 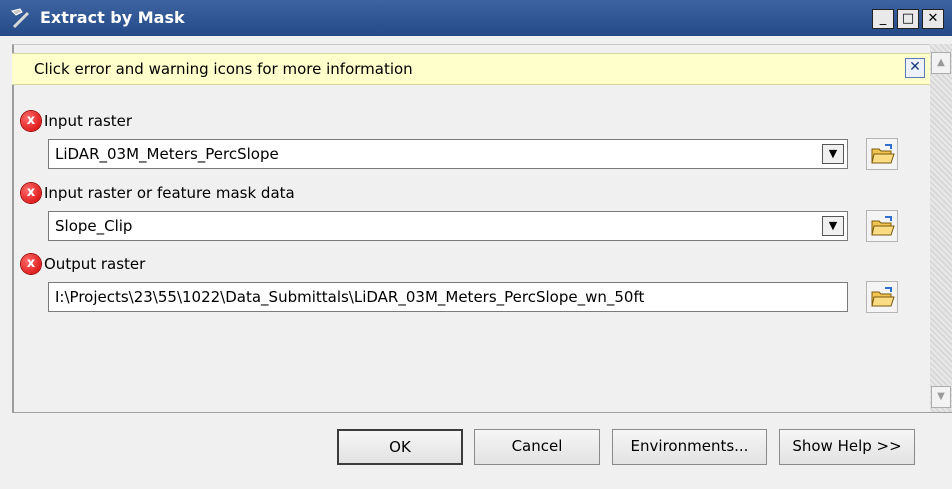 I want to click on maximize-button: □, so click(x=908, y=19).